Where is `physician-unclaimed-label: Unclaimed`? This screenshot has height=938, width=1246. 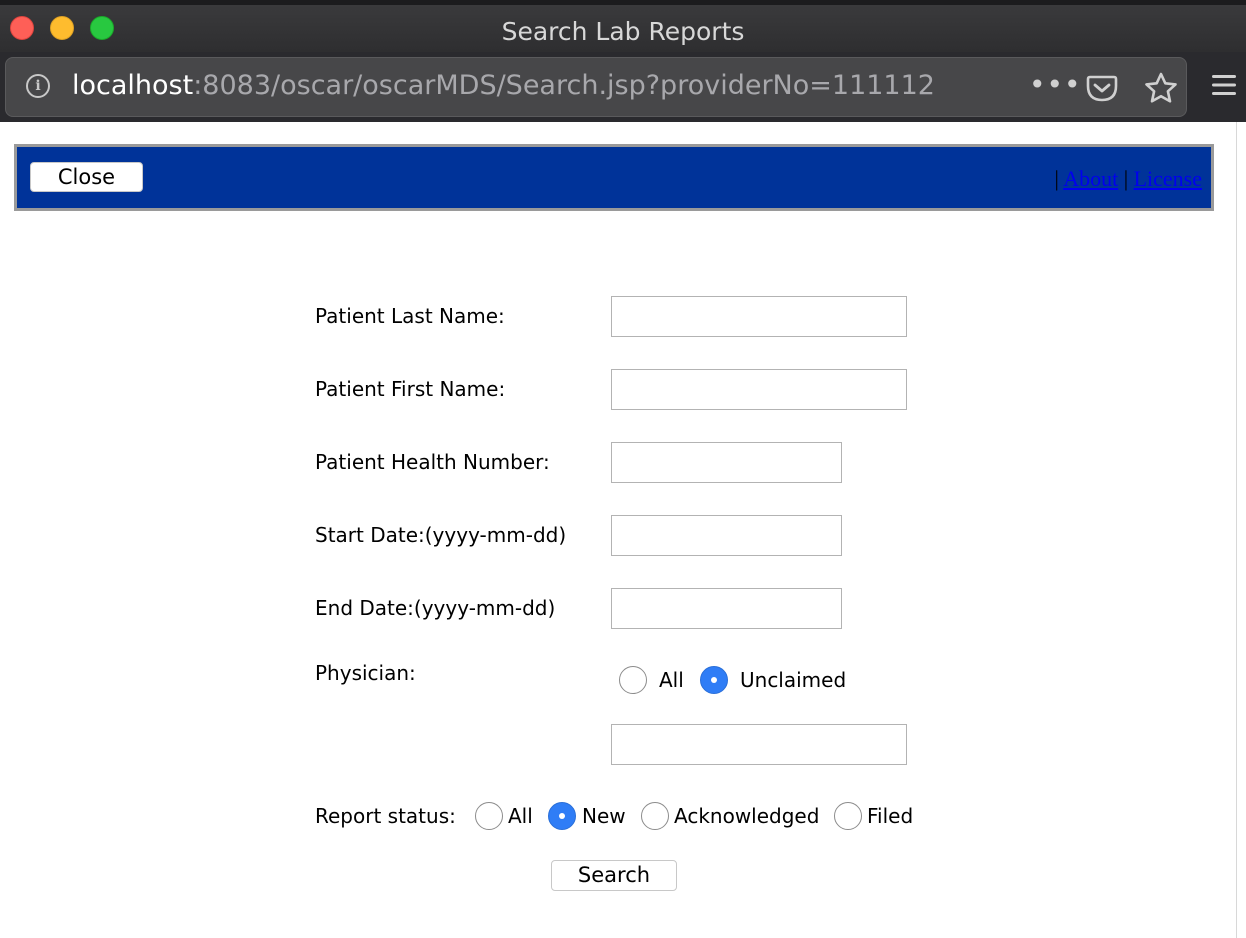 physician-unclaimed-label: Unclaimed is located at coordinates (793, 680).